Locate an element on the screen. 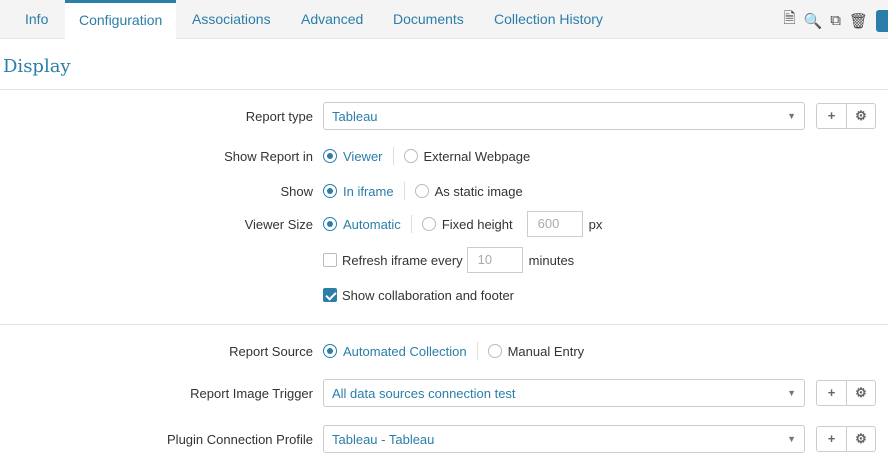 The width and height of the screenshot is (888, 461). document-icon: 🗎 is located at coordinates (789, 20).